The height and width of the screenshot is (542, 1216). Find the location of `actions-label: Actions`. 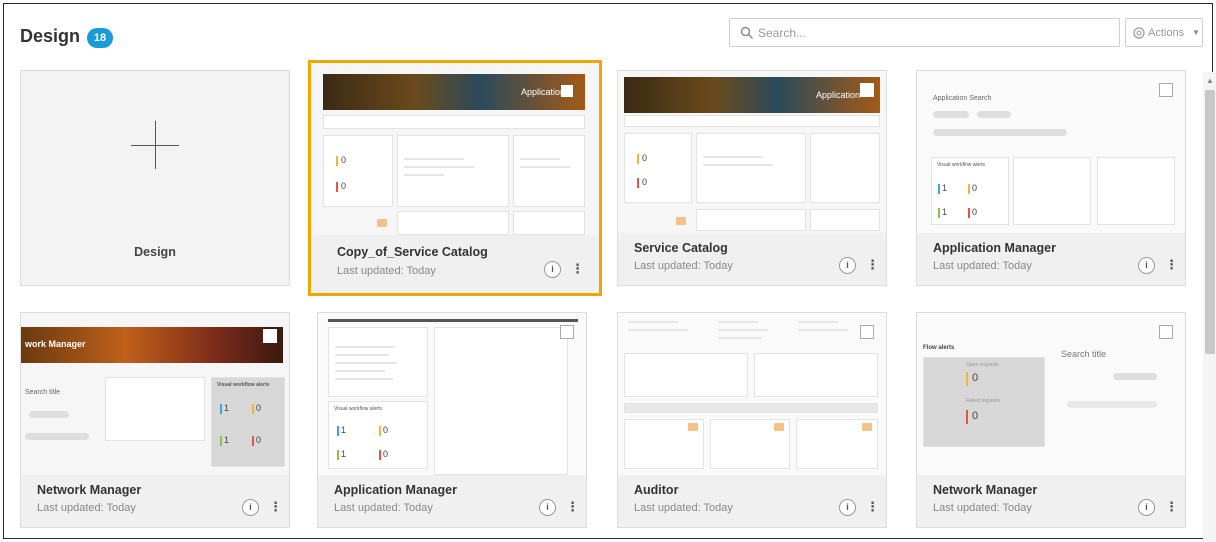

actions-label: Actions is located at coordinates (1166, 33).